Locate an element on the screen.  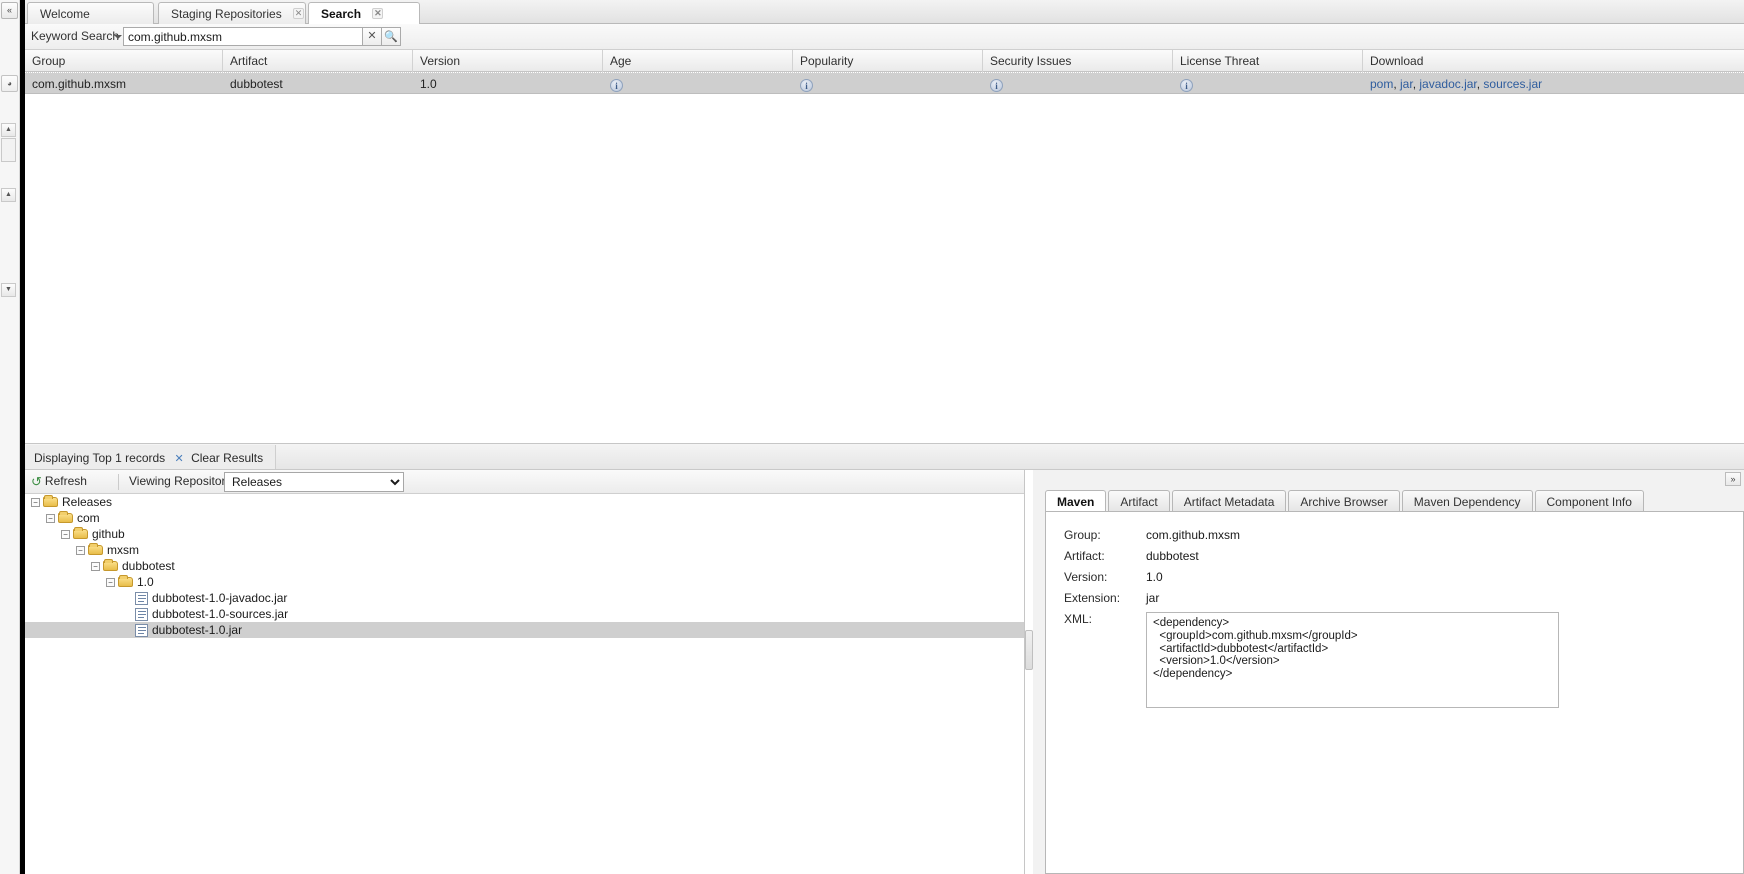
clear-search-icon: ✕ is located at coordinates (372, 36).